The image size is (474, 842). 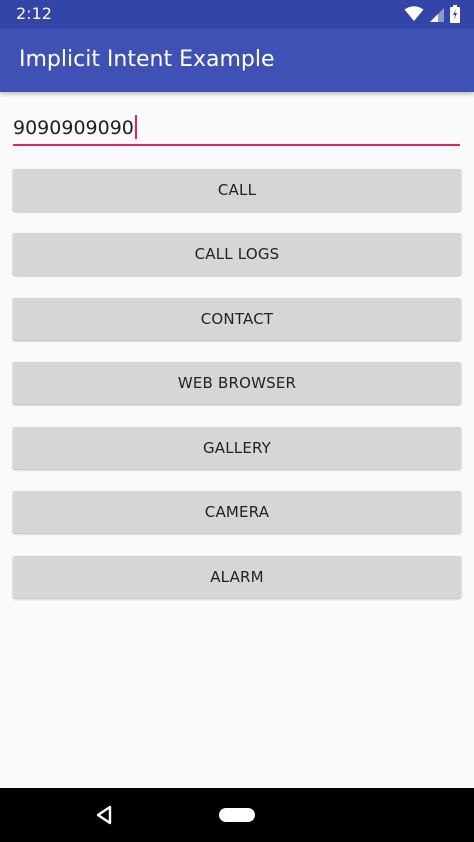 What do you see at coordinates (237, 254) in the screenshot?
I see `call-logs-button: CALL LOGS` at bounding box center [237, 254].